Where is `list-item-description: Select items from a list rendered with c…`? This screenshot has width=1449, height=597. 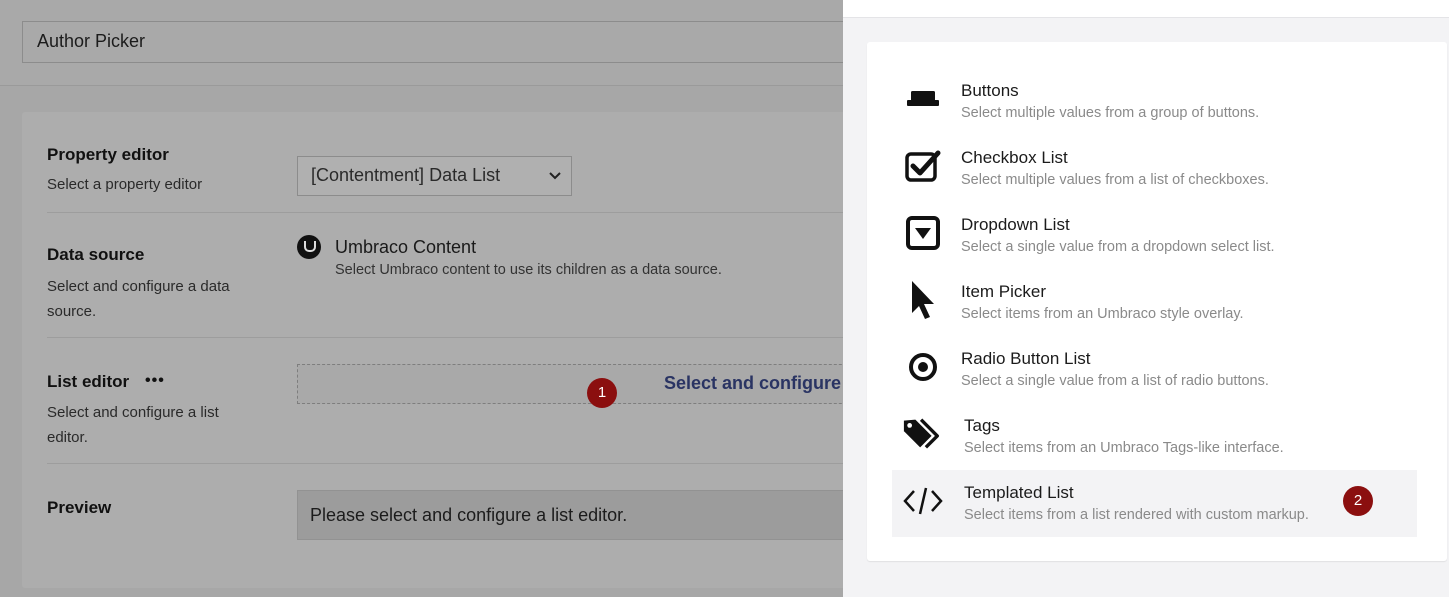
list-item-description: Select items from a list rendered with c… is located at coordinates (1136, 515).